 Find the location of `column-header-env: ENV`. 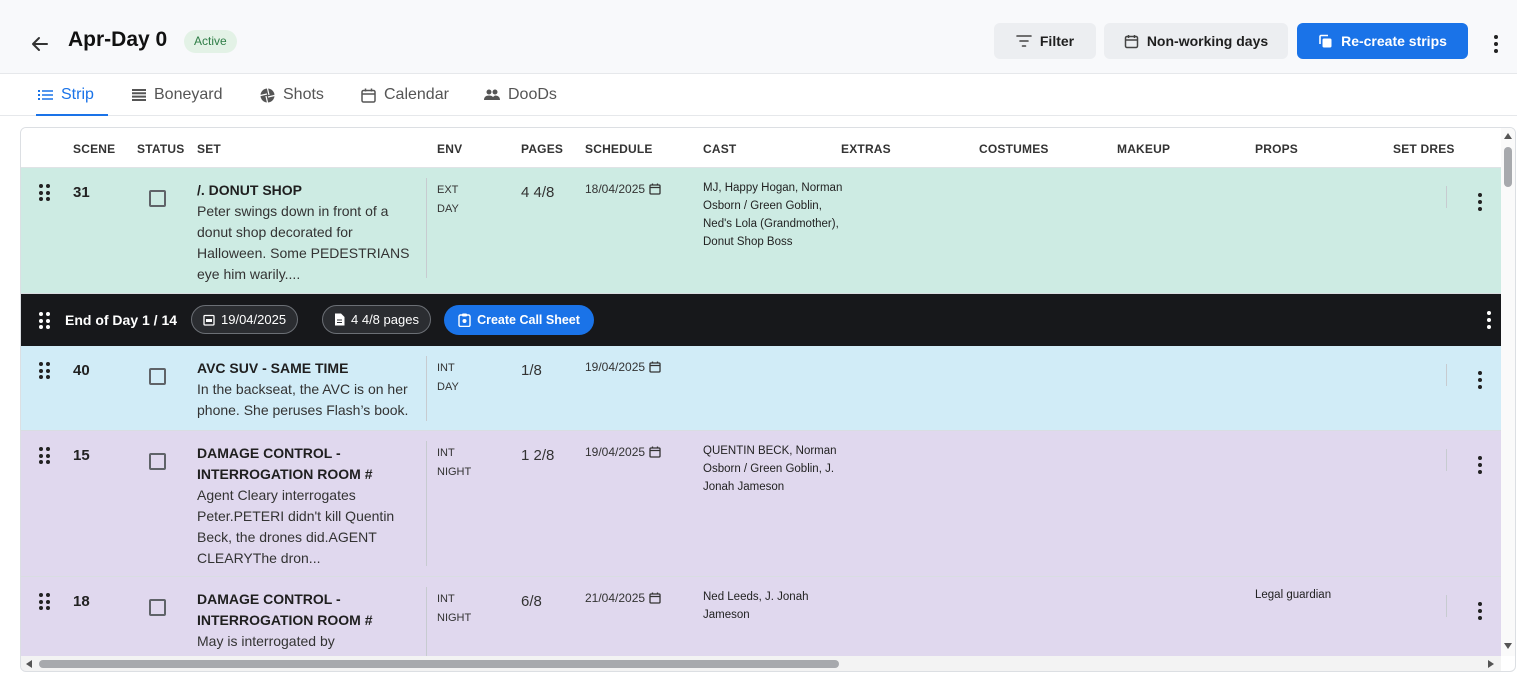

column-header-env: ENV is located at coordinates (449, 149).